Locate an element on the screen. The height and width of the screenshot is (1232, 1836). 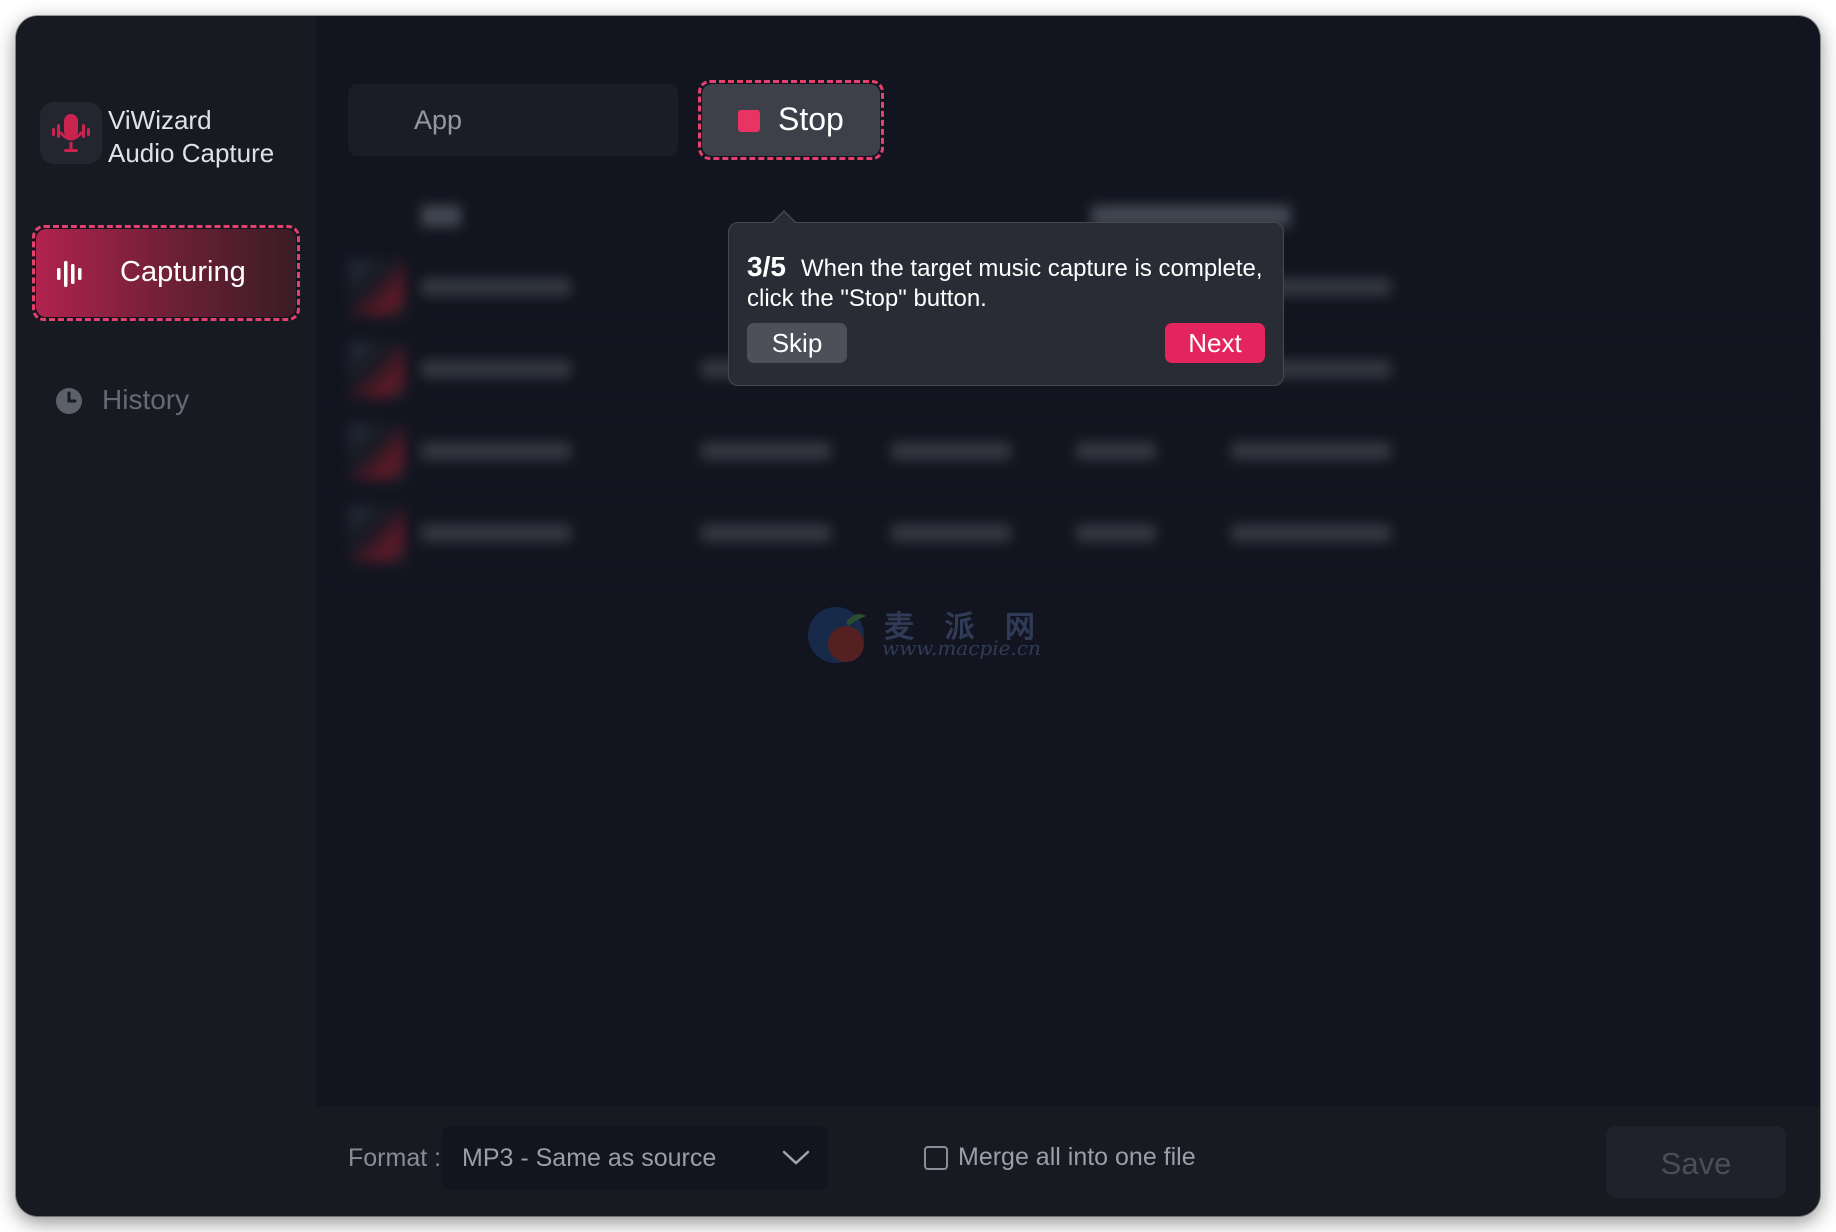
clock-icon is located at coordinates (69, 401).